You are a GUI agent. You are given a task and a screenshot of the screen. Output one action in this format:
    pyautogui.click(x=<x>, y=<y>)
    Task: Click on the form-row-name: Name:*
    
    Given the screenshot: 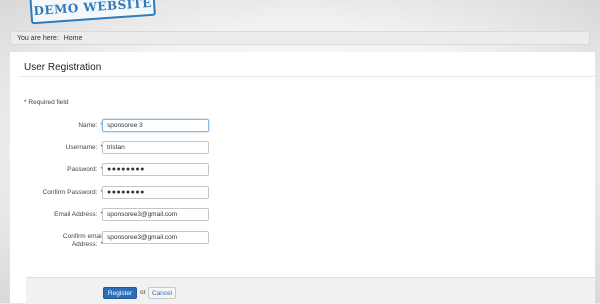 What is the action you would take?
    pyautogui.click(x=302, y=126)
    